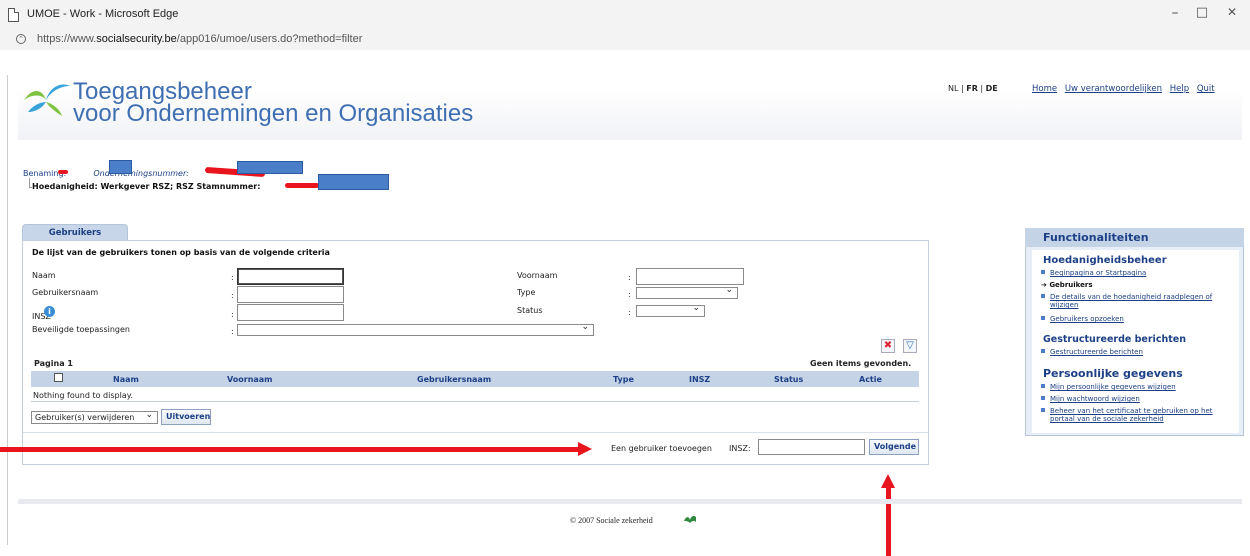  Describe the element at coordinates (687, 292) in the screenshot. I see `type-select: ⌄` at that location.